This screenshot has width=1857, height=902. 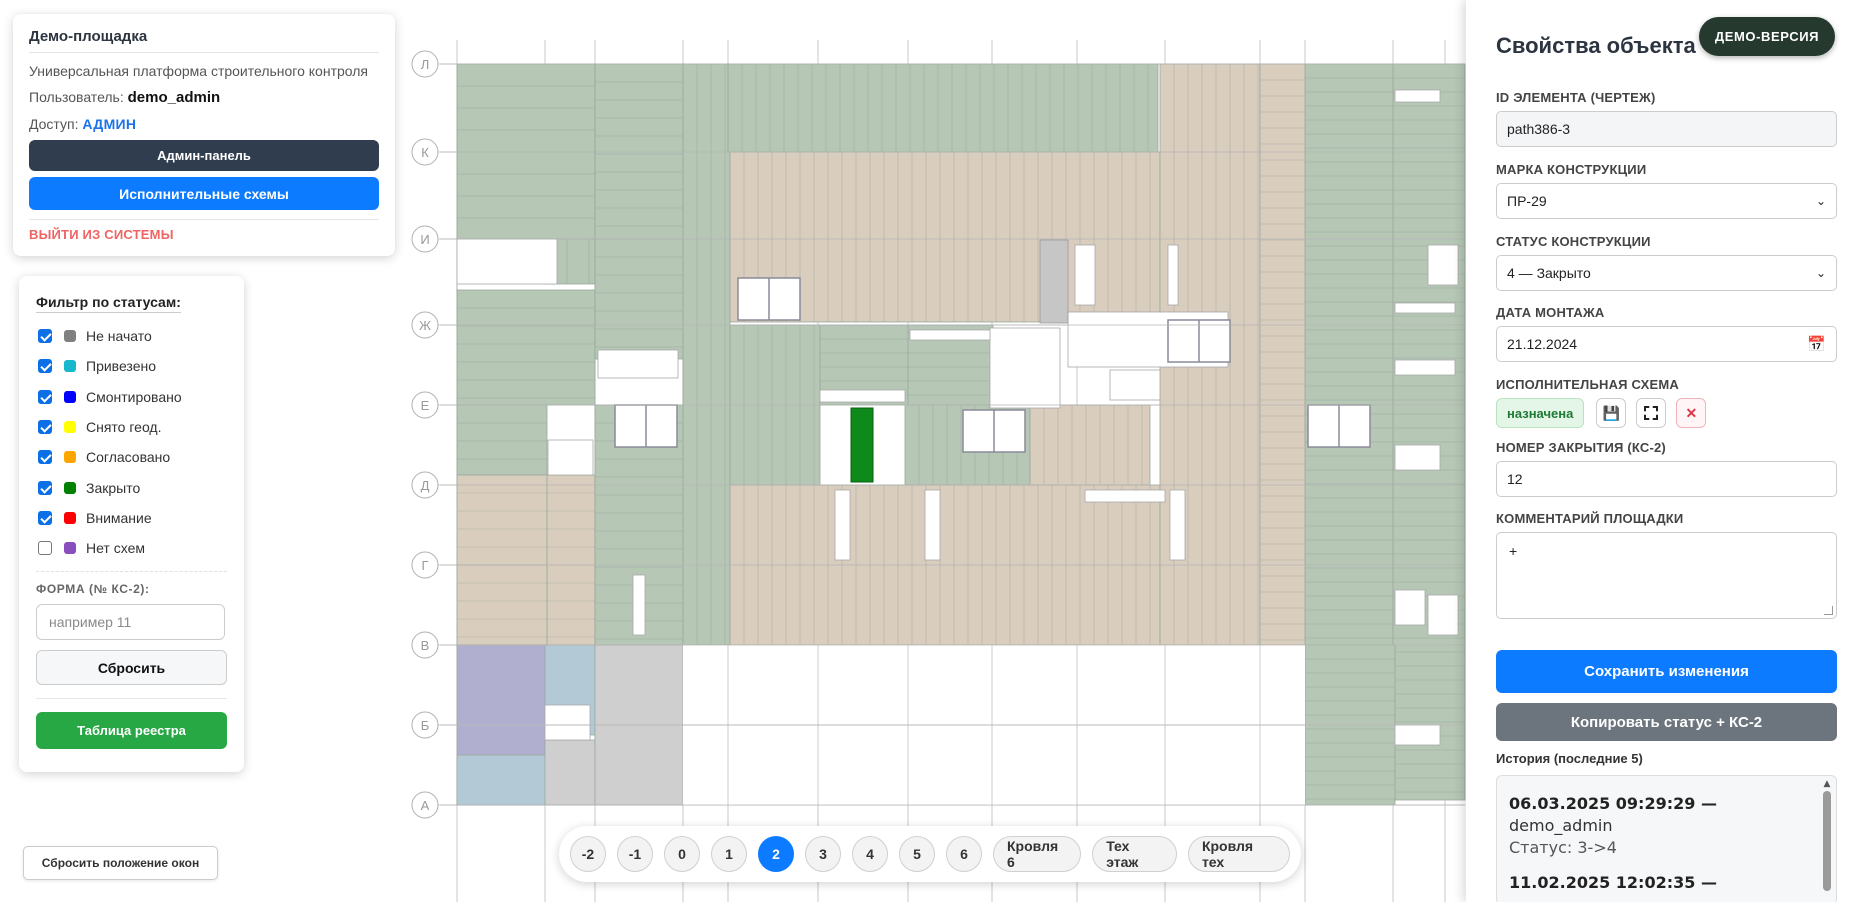 What do you see at coordinates (204, 97) in the screenshot?
I see `user-line: Пользователь: demo_admin` at bounding box center [204, 97].